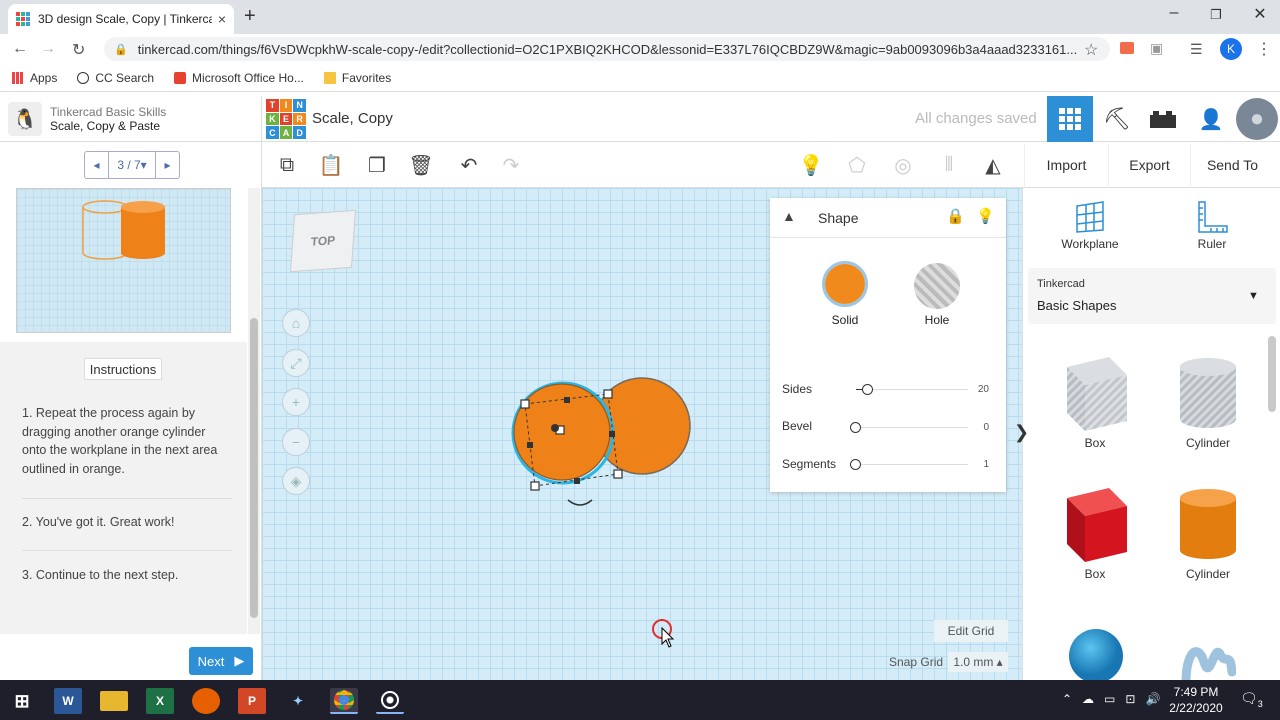 Image resolution: width=1280 pixels, height=720 pixels. Describe the element at coordinates (1216, 15) in the screenshot. I see `maximize-button: ❐` at that location.